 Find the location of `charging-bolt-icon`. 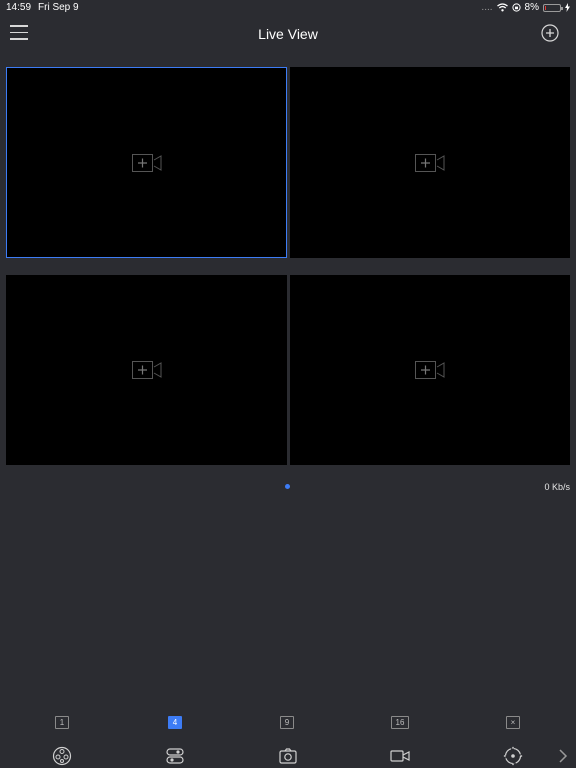

charging-bolt-icon is located at coordinates (567, 7).